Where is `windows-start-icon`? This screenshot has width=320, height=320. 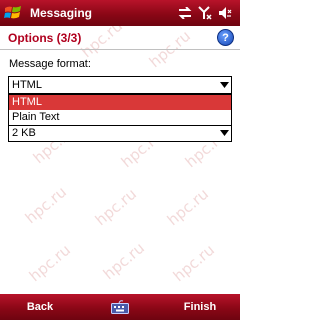
windows-start-icon is located at coordinates (13, 13).